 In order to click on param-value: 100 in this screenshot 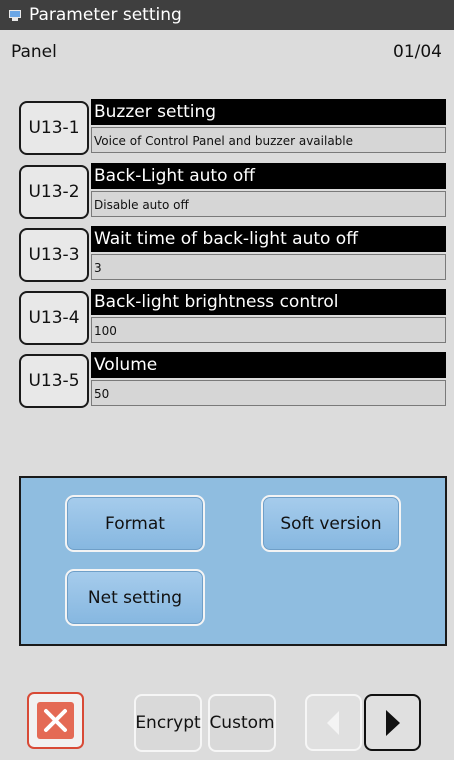, I will do `click(268, 330)`.